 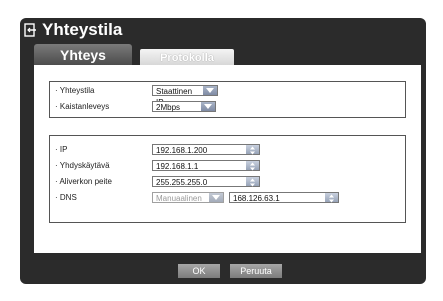 I want to click on dns-mode-select: Manuaalinen, so click(x=188, y=197).